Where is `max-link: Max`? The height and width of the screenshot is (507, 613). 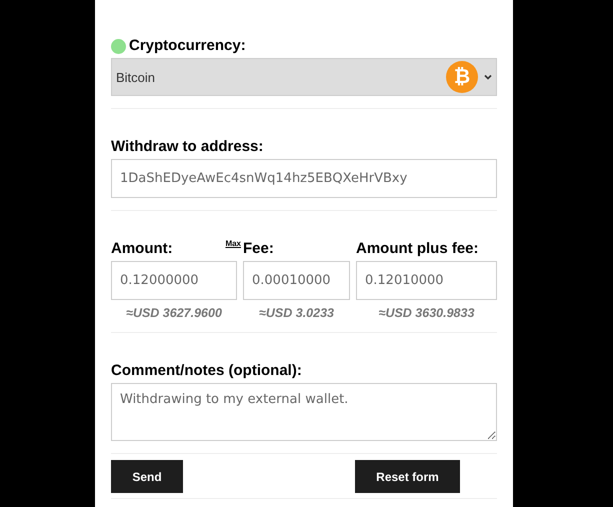
max-link: Max is located at coordinates (233, 243).